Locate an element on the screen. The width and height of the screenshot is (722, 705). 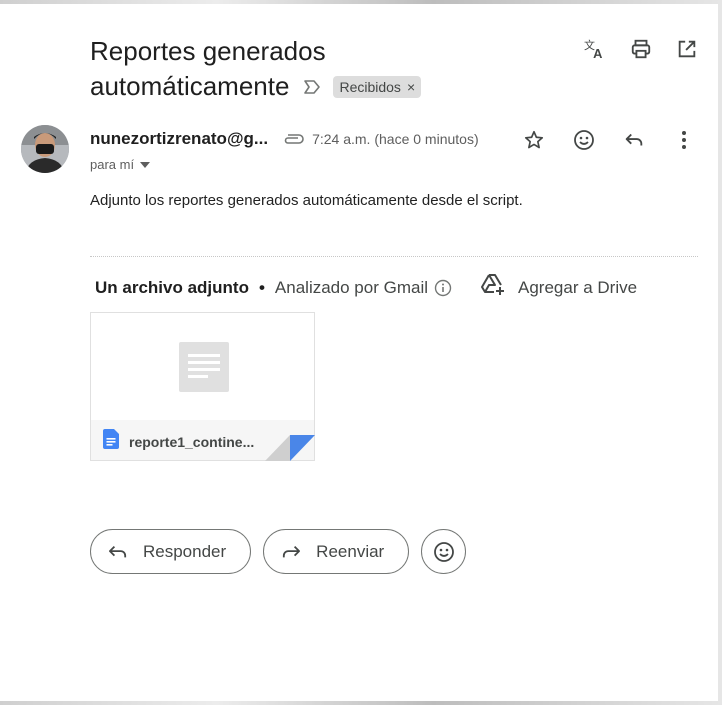
scanned-by-gmail: Analizado por Gmail is located at coordinates (351, 287).